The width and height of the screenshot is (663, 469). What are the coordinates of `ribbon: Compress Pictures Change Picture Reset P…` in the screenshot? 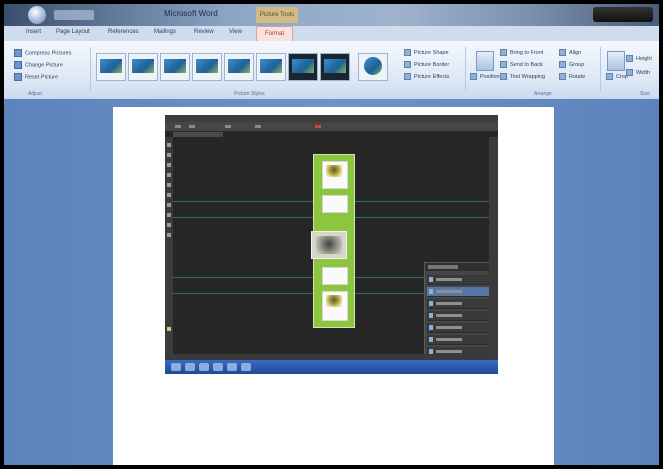 It's located at (331, 70).